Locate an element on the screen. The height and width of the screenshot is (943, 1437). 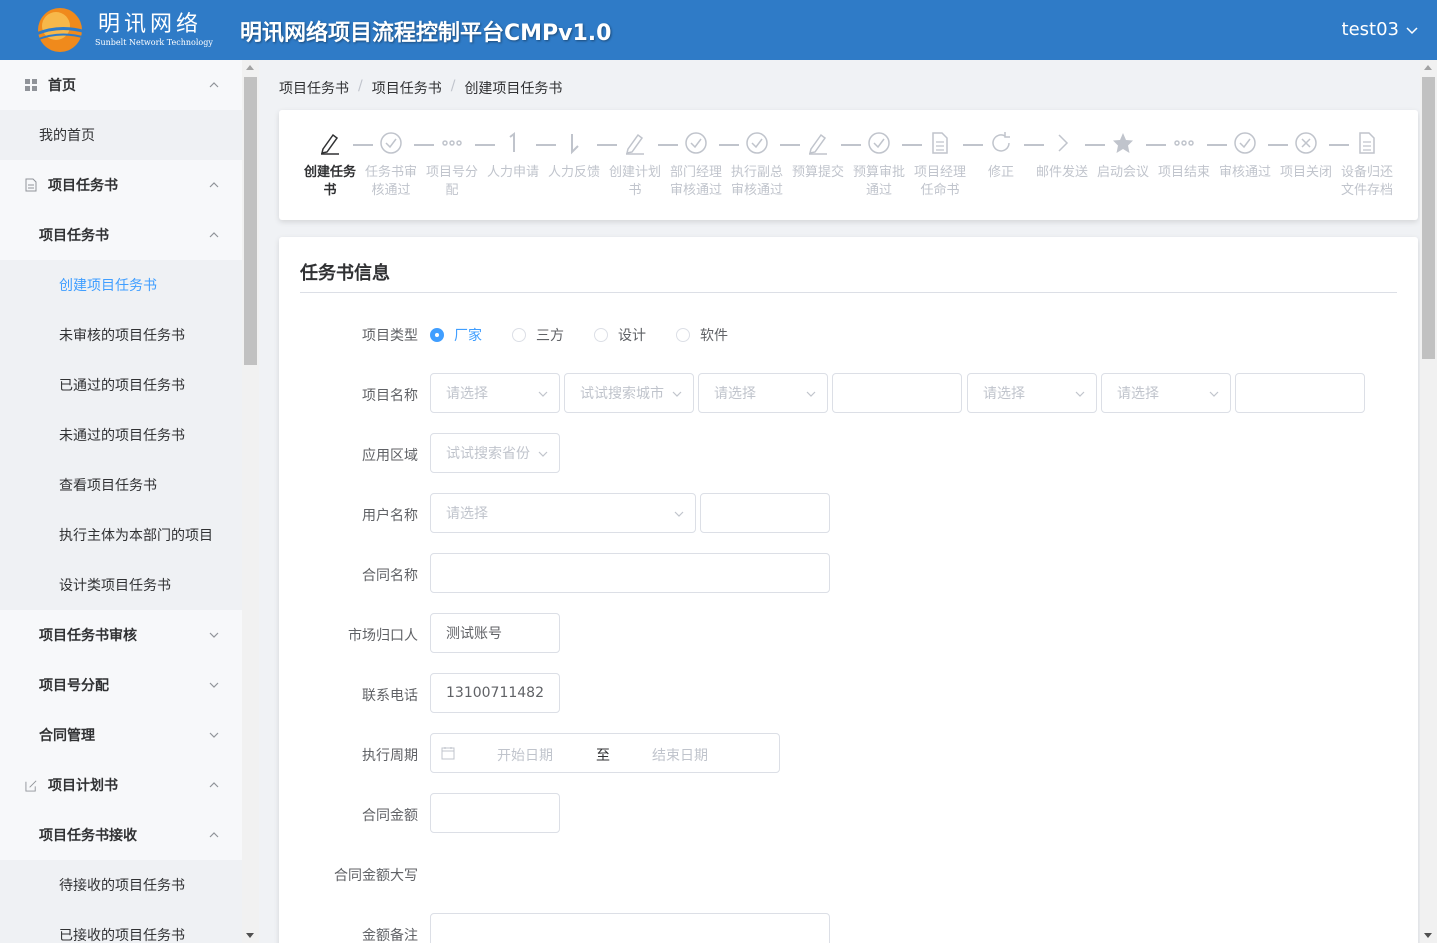
input-value: 13100711482 is located at coordinates (495, 693).